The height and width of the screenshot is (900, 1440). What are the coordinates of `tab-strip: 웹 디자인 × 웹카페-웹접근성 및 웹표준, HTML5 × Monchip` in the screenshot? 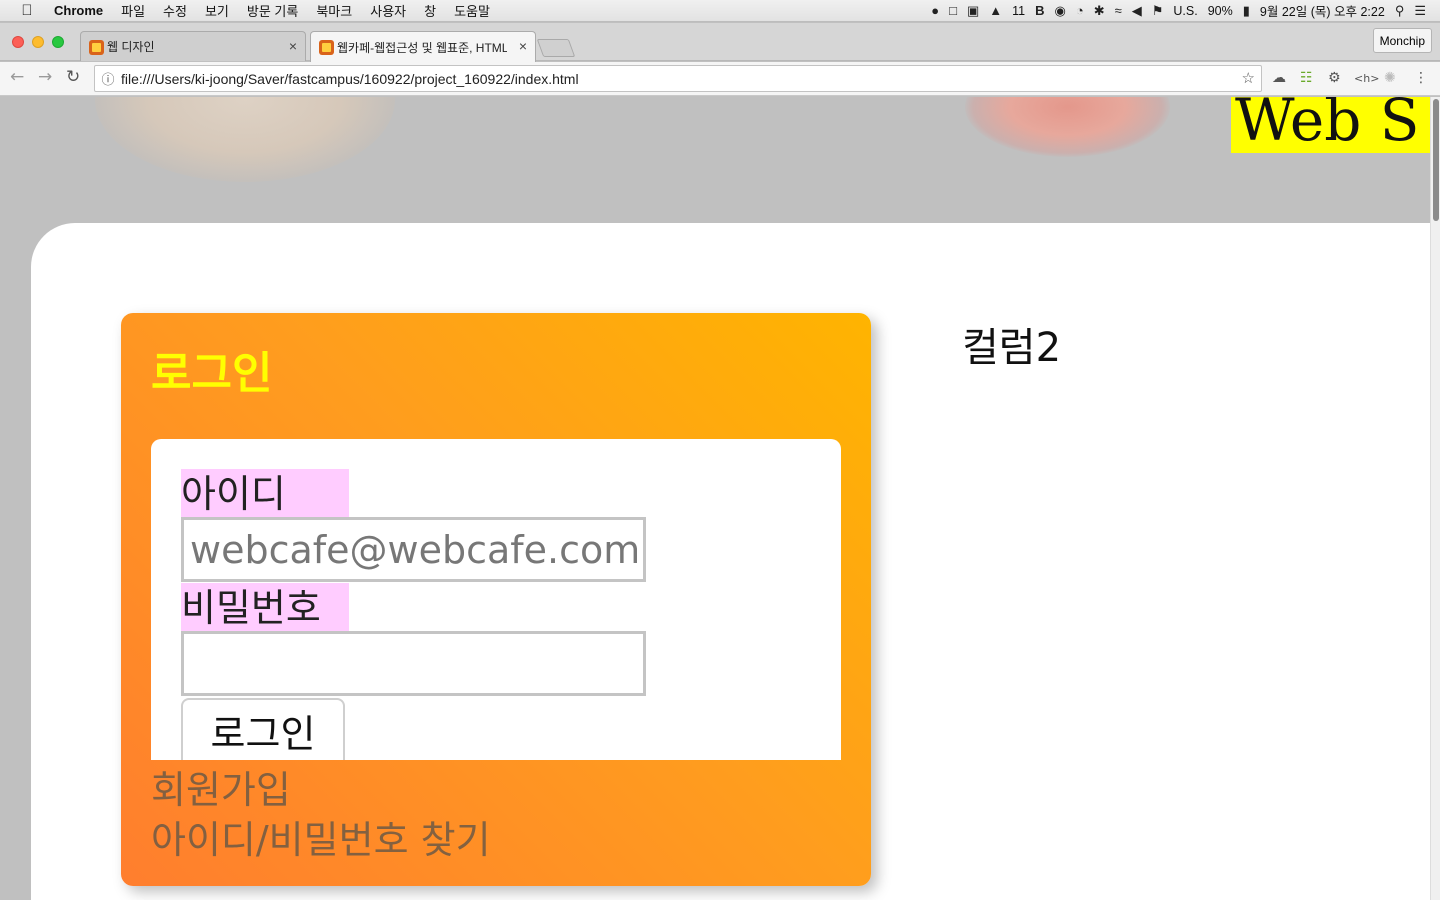 It's located at (720, 42).